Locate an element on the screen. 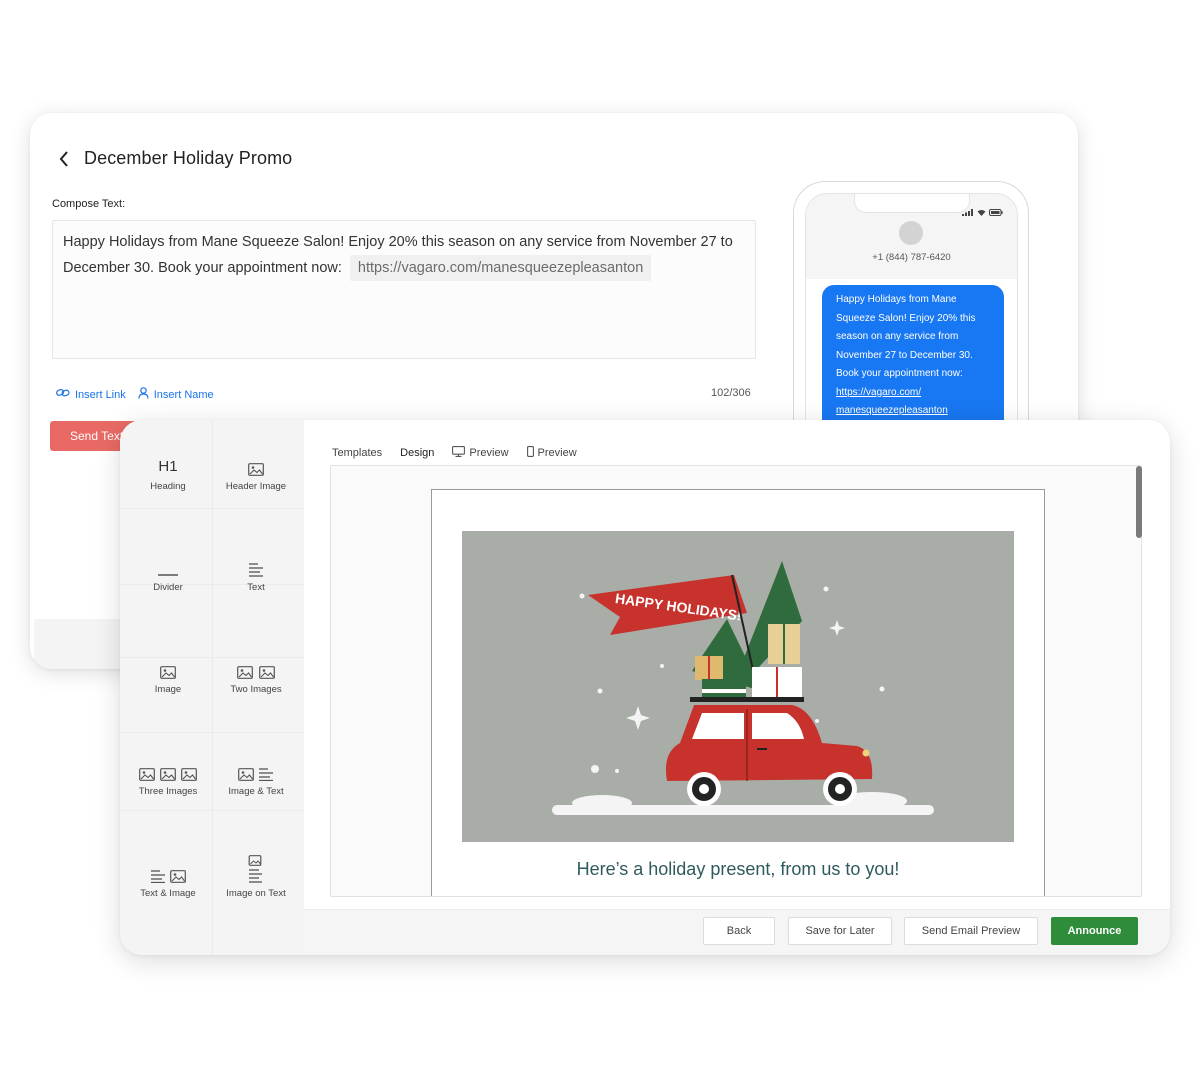 The image size is (1200, 1071). page-title: December Holiday Promo is located at coordinates (188, 158).